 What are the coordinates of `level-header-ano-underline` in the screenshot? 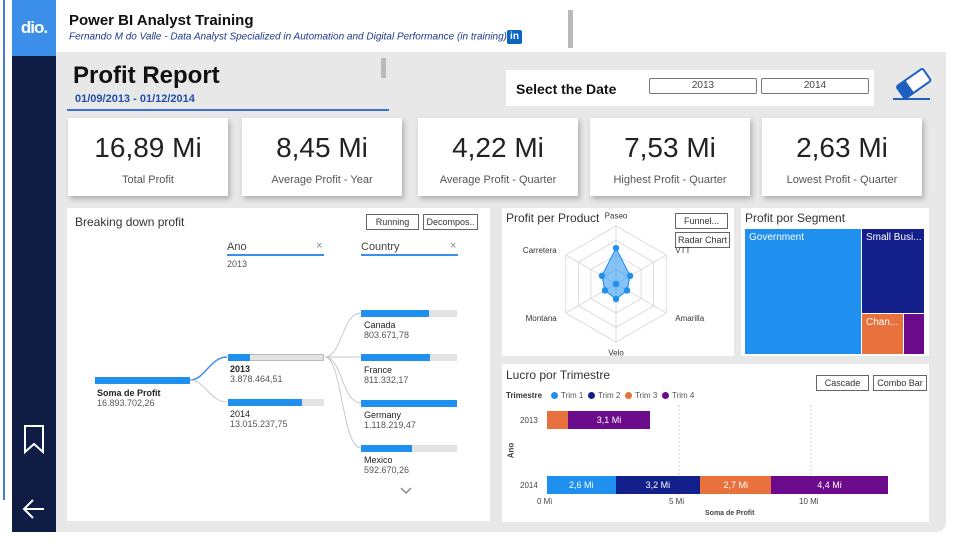 It's located at (275, 255).